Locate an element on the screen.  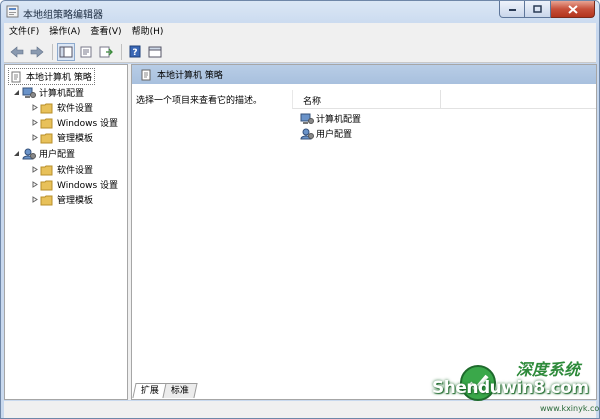
tree-item-label: 计算机配置 is located at coordinates (62, 94).